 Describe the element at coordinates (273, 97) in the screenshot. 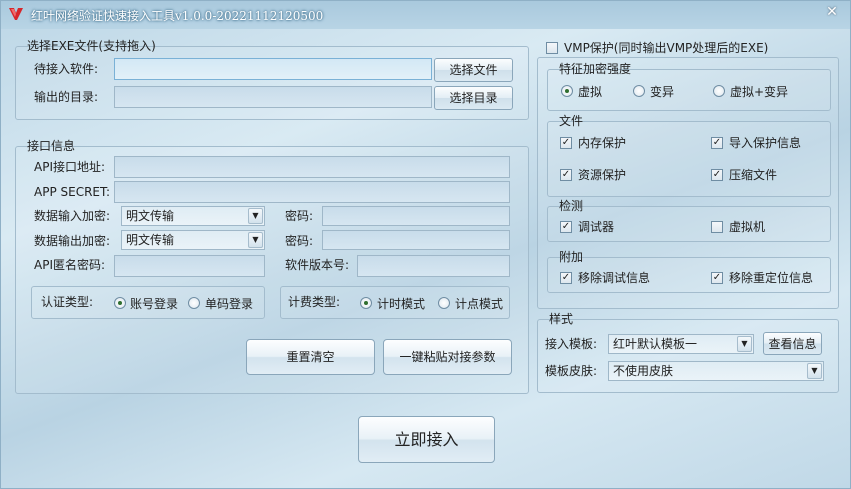

I see `output-dir-input` at that location.